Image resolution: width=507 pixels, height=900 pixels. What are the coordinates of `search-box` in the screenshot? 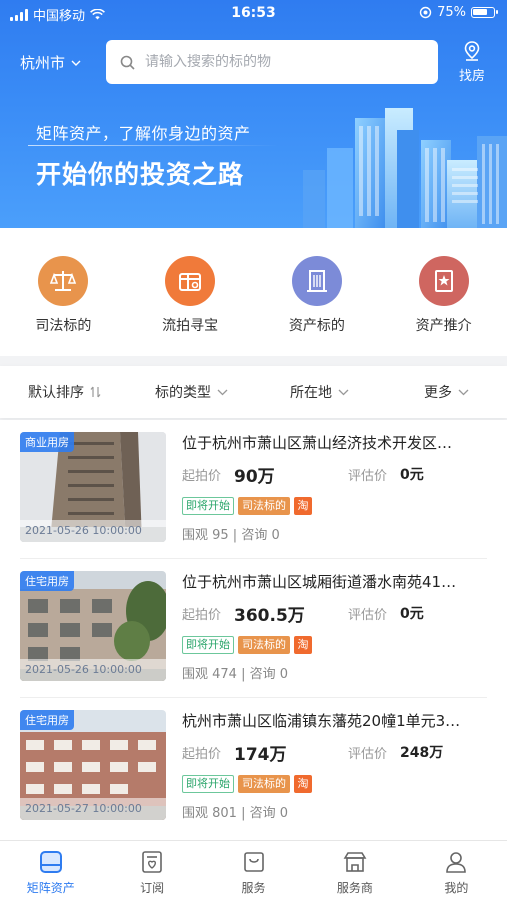 It's located at (272, 62).